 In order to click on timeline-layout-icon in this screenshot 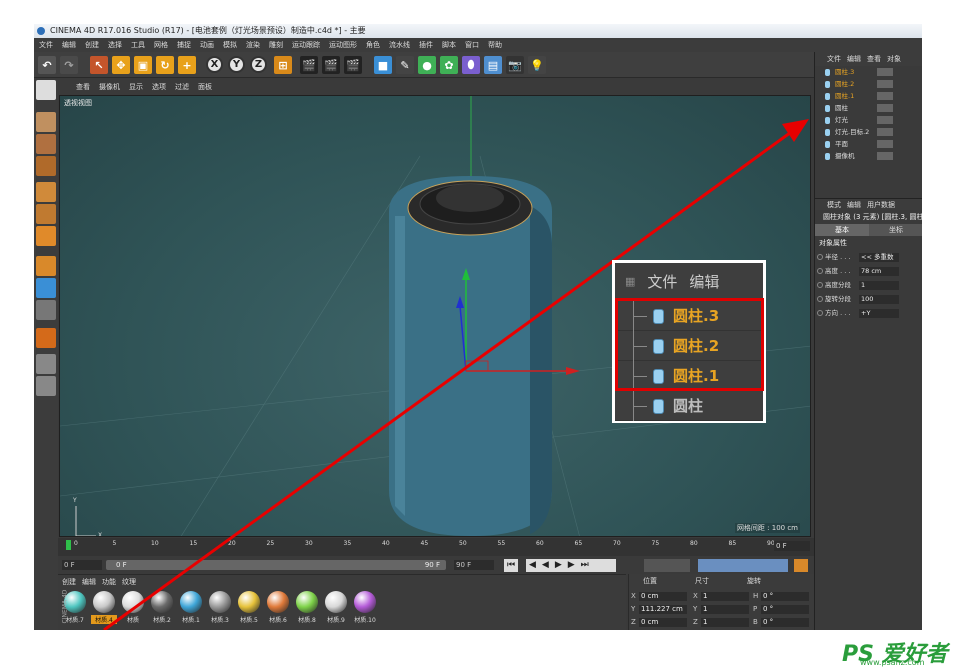, I will do `click(801, 565)`.